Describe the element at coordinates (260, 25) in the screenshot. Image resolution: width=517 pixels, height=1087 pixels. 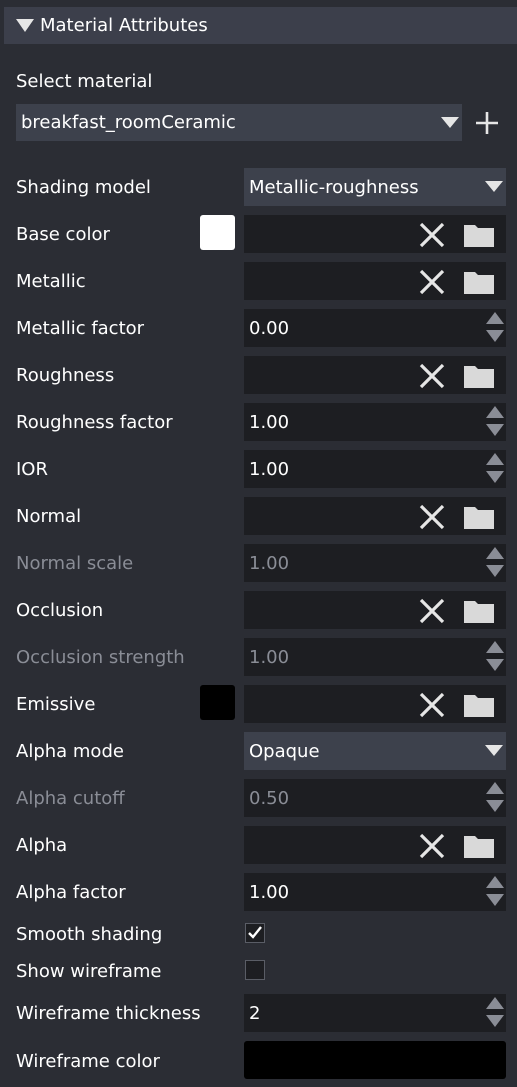
I see `section-header-material-attributes: Material Attributes` at that location.